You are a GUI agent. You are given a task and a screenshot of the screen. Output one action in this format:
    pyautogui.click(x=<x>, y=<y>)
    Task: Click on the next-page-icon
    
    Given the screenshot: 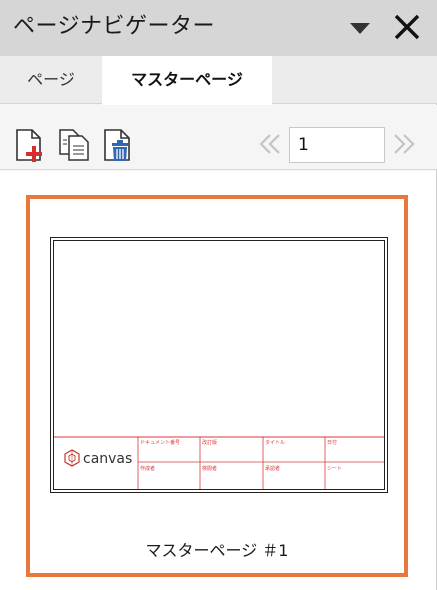 What is the action you would take?
    pyautogui.click(x=404, y=144)
    